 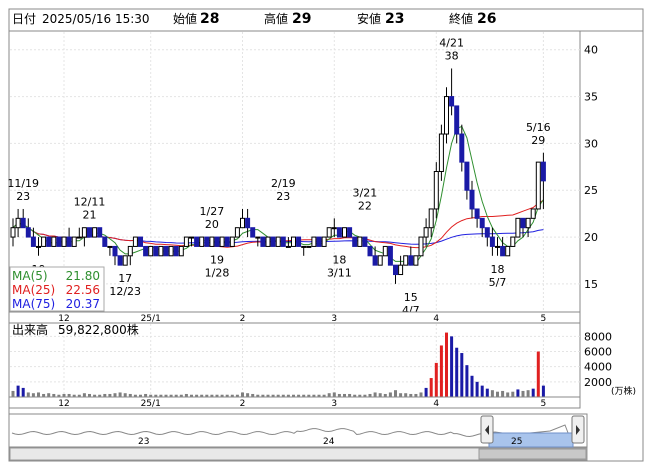 I want to click on price-annotation-label: 12/11, so click(x=90, y=202).